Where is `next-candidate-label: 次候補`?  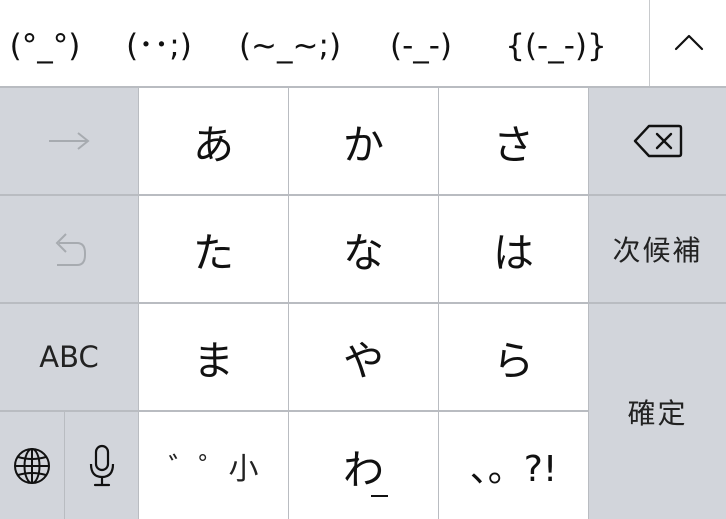 next-candidate-label: 次候補 is located at coordinates (657, 250).